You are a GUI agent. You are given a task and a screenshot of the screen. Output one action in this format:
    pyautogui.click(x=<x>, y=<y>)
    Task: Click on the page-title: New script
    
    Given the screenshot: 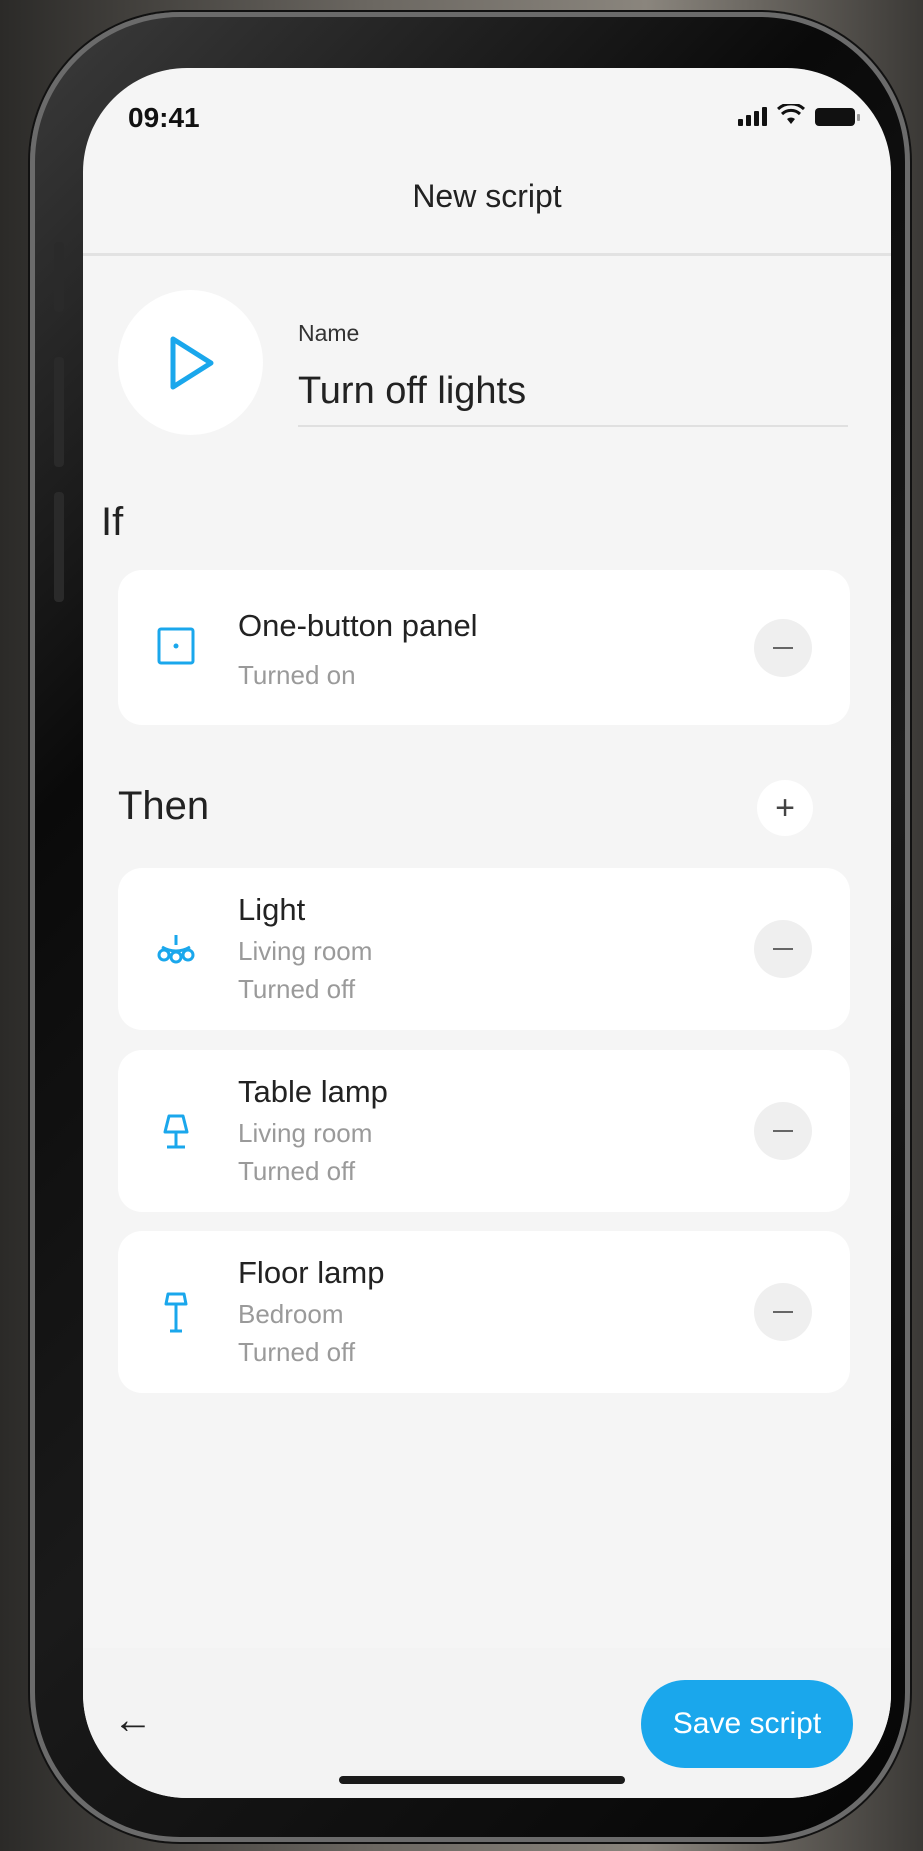 What is the action you would take?
    pyautogui.click(x=487, y=196)
    